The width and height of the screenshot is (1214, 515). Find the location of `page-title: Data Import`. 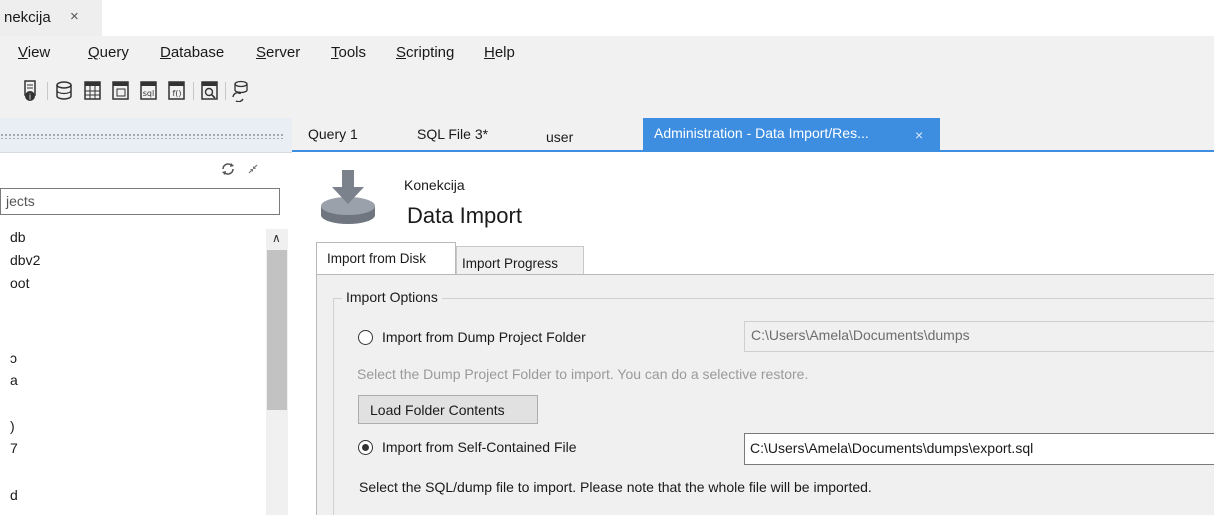

page-title: Data Import is located at coordinates (464, 215).